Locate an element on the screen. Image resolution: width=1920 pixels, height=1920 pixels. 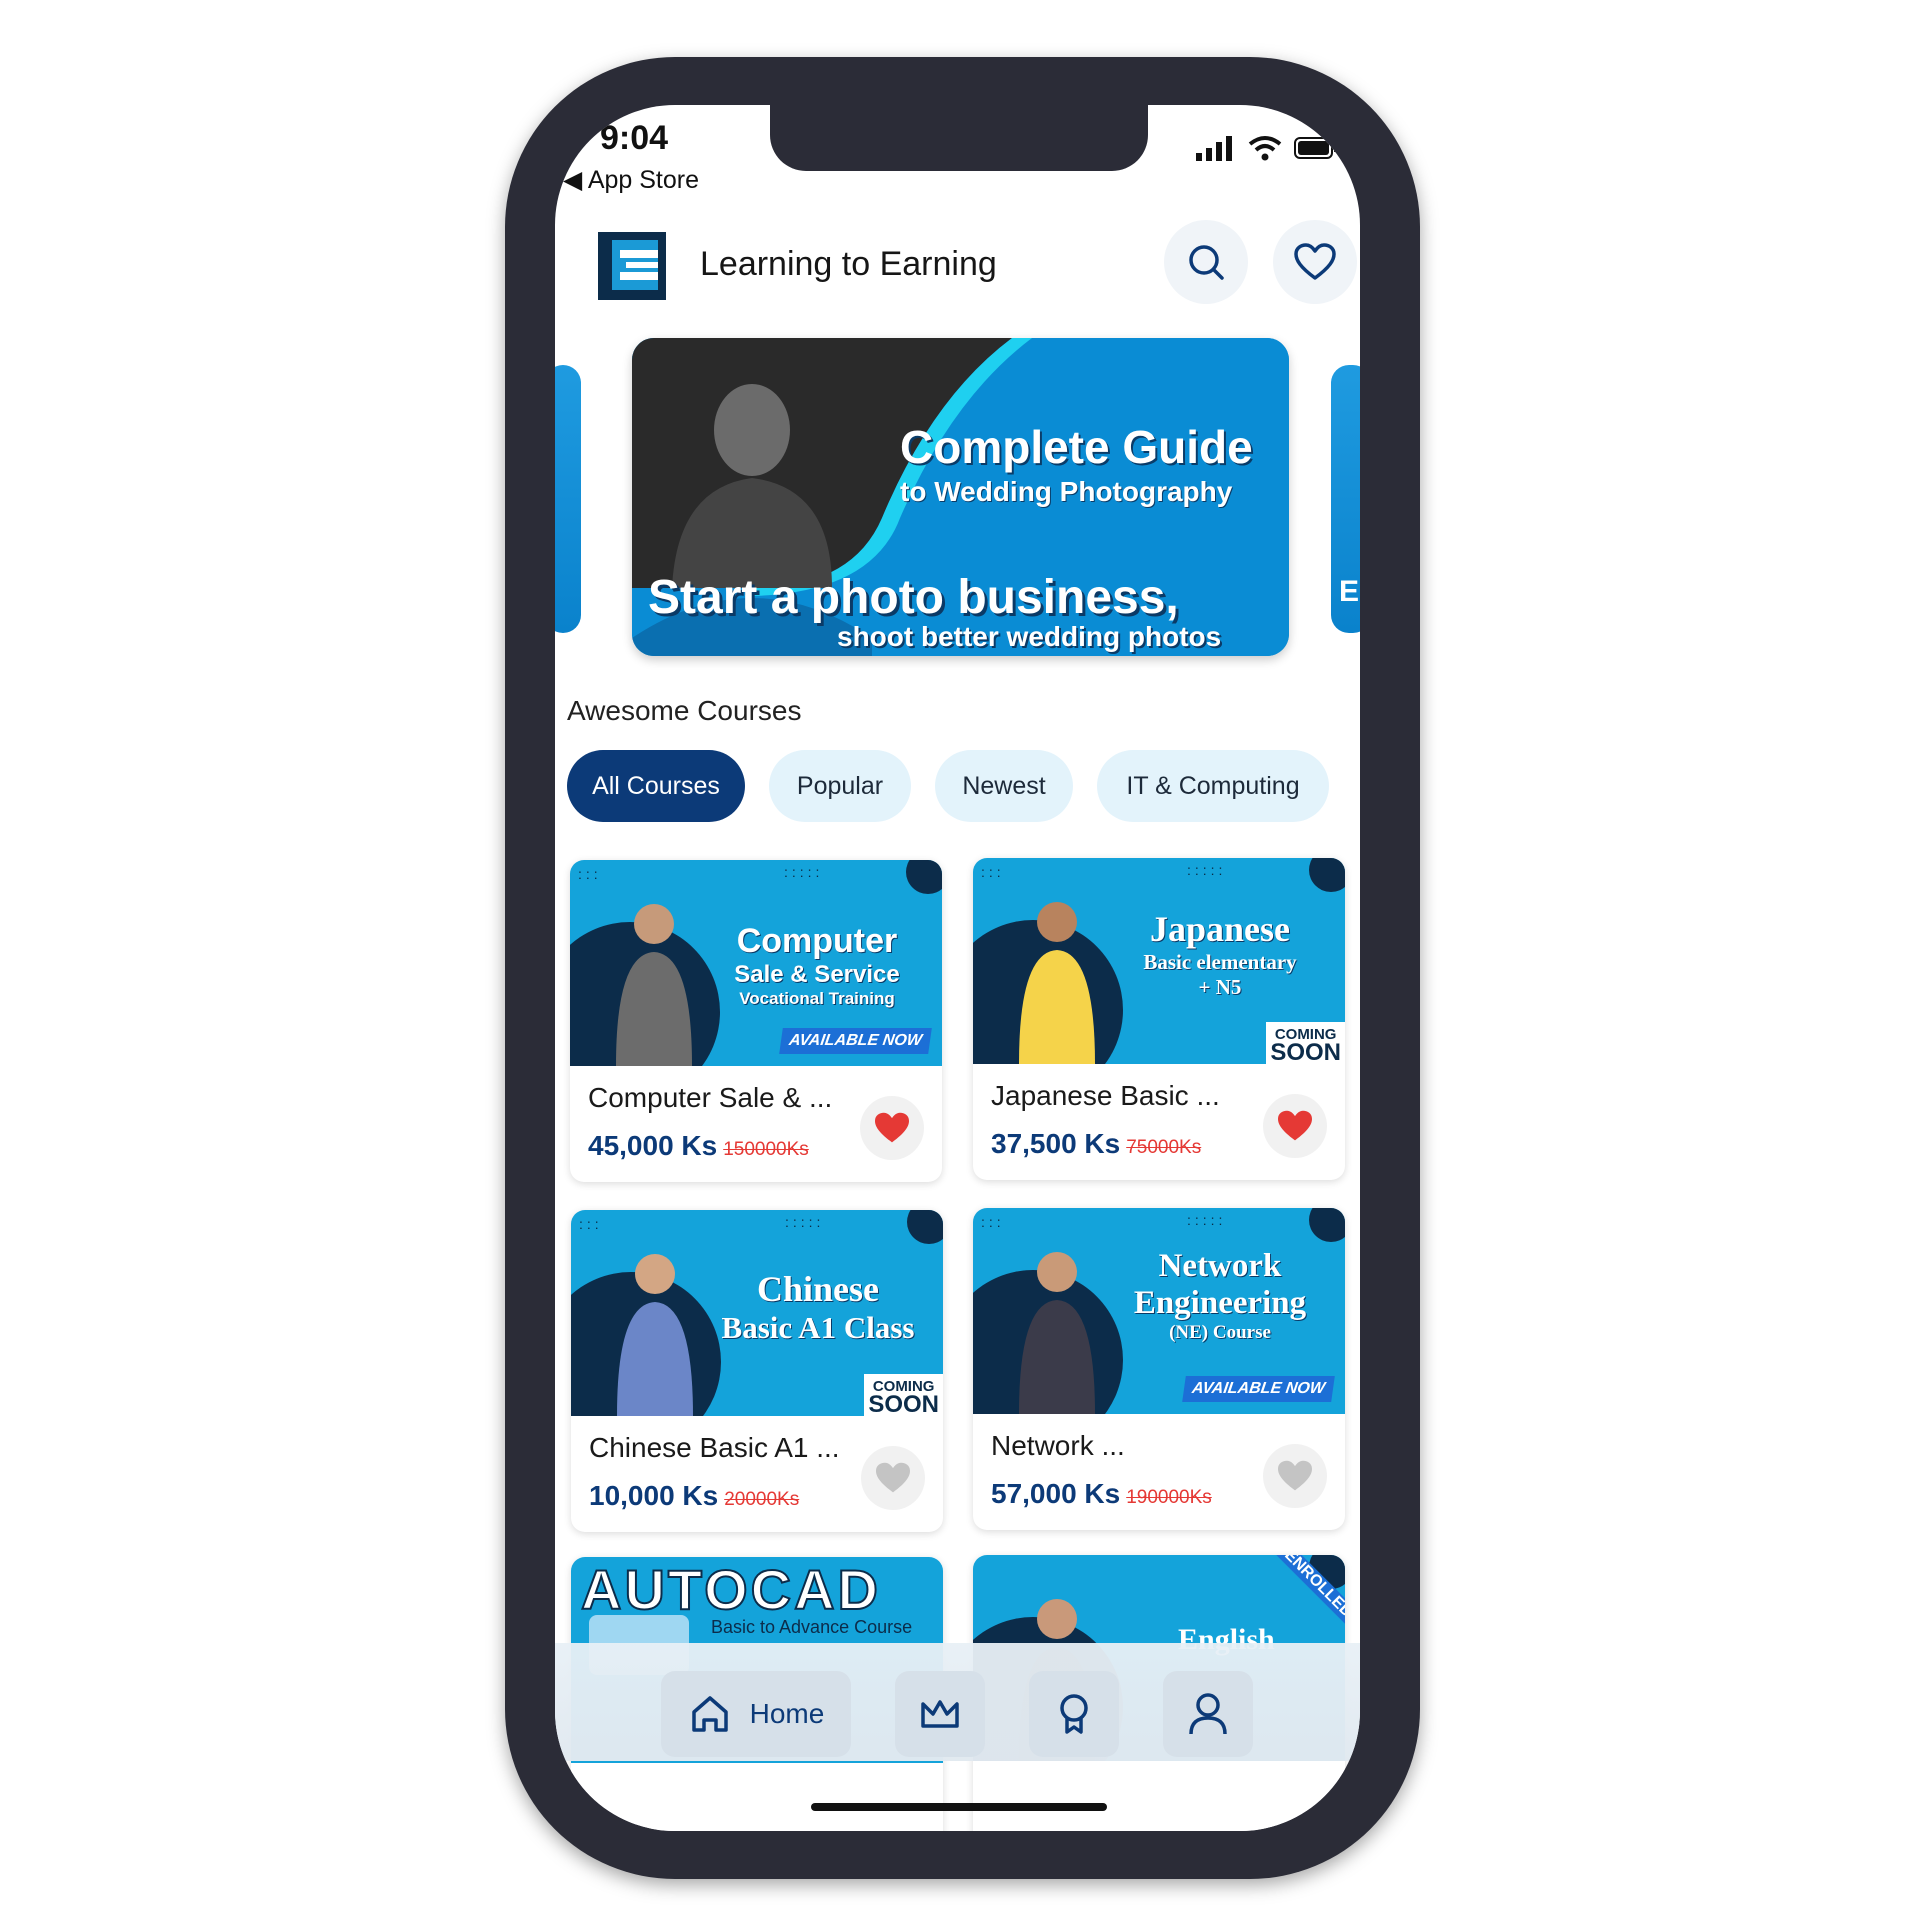
bottom-navigation: Home is located at coordinates (957, 1702).